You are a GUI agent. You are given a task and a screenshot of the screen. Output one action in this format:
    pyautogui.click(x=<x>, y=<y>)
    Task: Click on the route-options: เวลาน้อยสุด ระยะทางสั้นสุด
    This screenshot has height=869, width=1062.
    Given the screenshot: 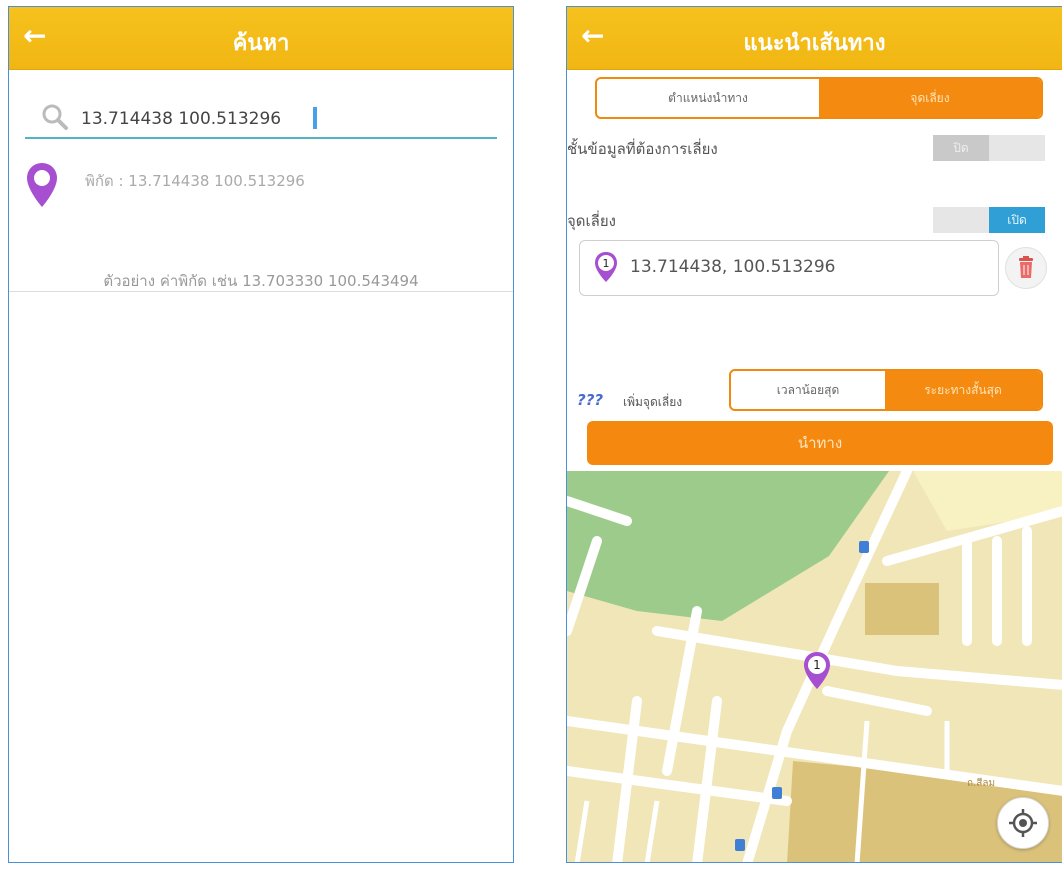 What is the action you would take?
    pyautogui.click(x=886, y=390)
    